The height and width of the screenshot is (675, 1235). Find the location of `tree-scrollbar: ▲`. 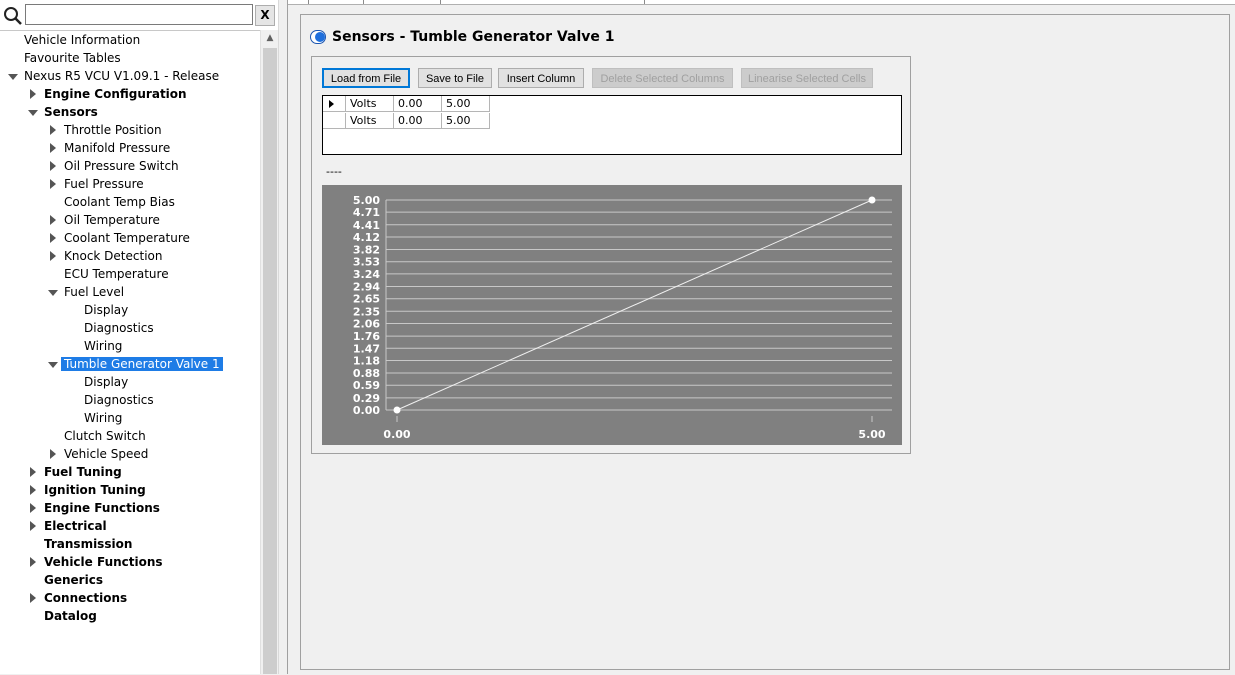

tree-scrollbar: ▲ is located at coordinates (269, 352).